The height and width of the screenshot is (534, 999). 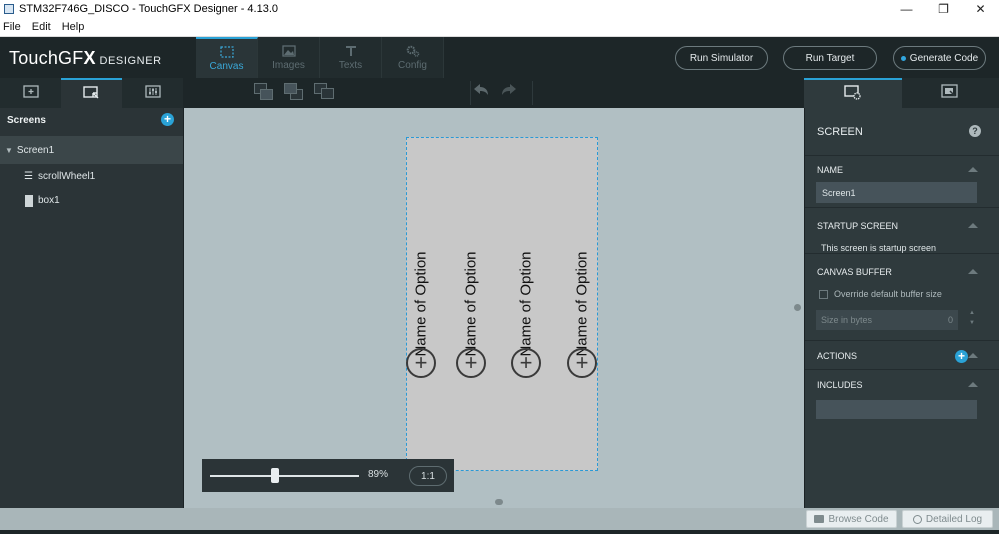 I want to click on tab-properties-view, so click(x=152, y=93).